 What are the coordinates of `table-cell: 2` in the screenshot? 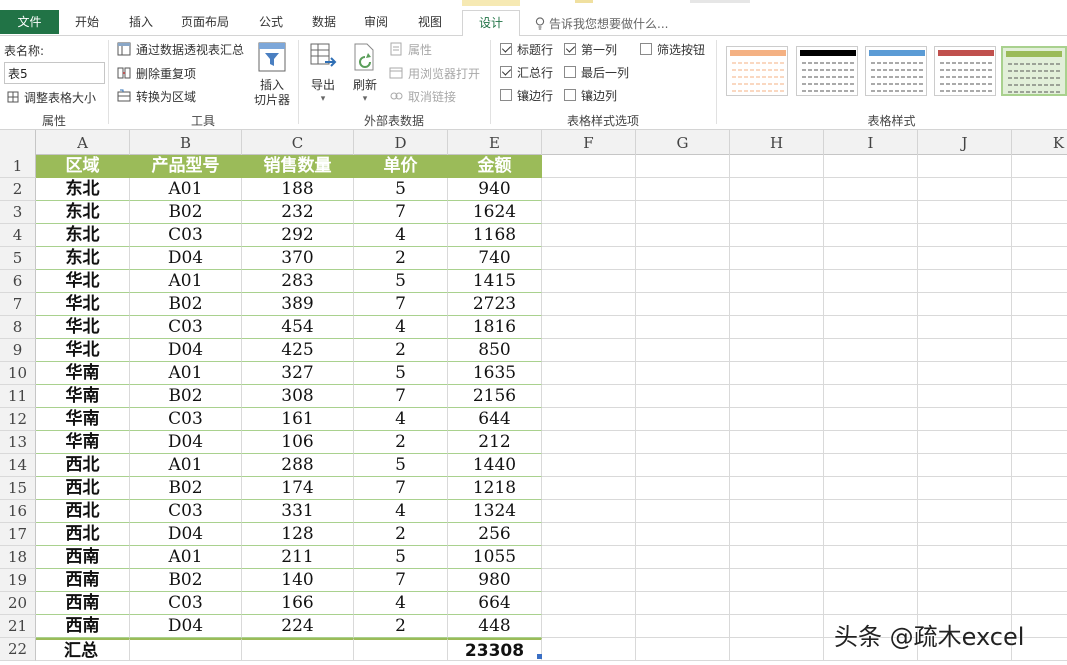 It's located at (401, 258).